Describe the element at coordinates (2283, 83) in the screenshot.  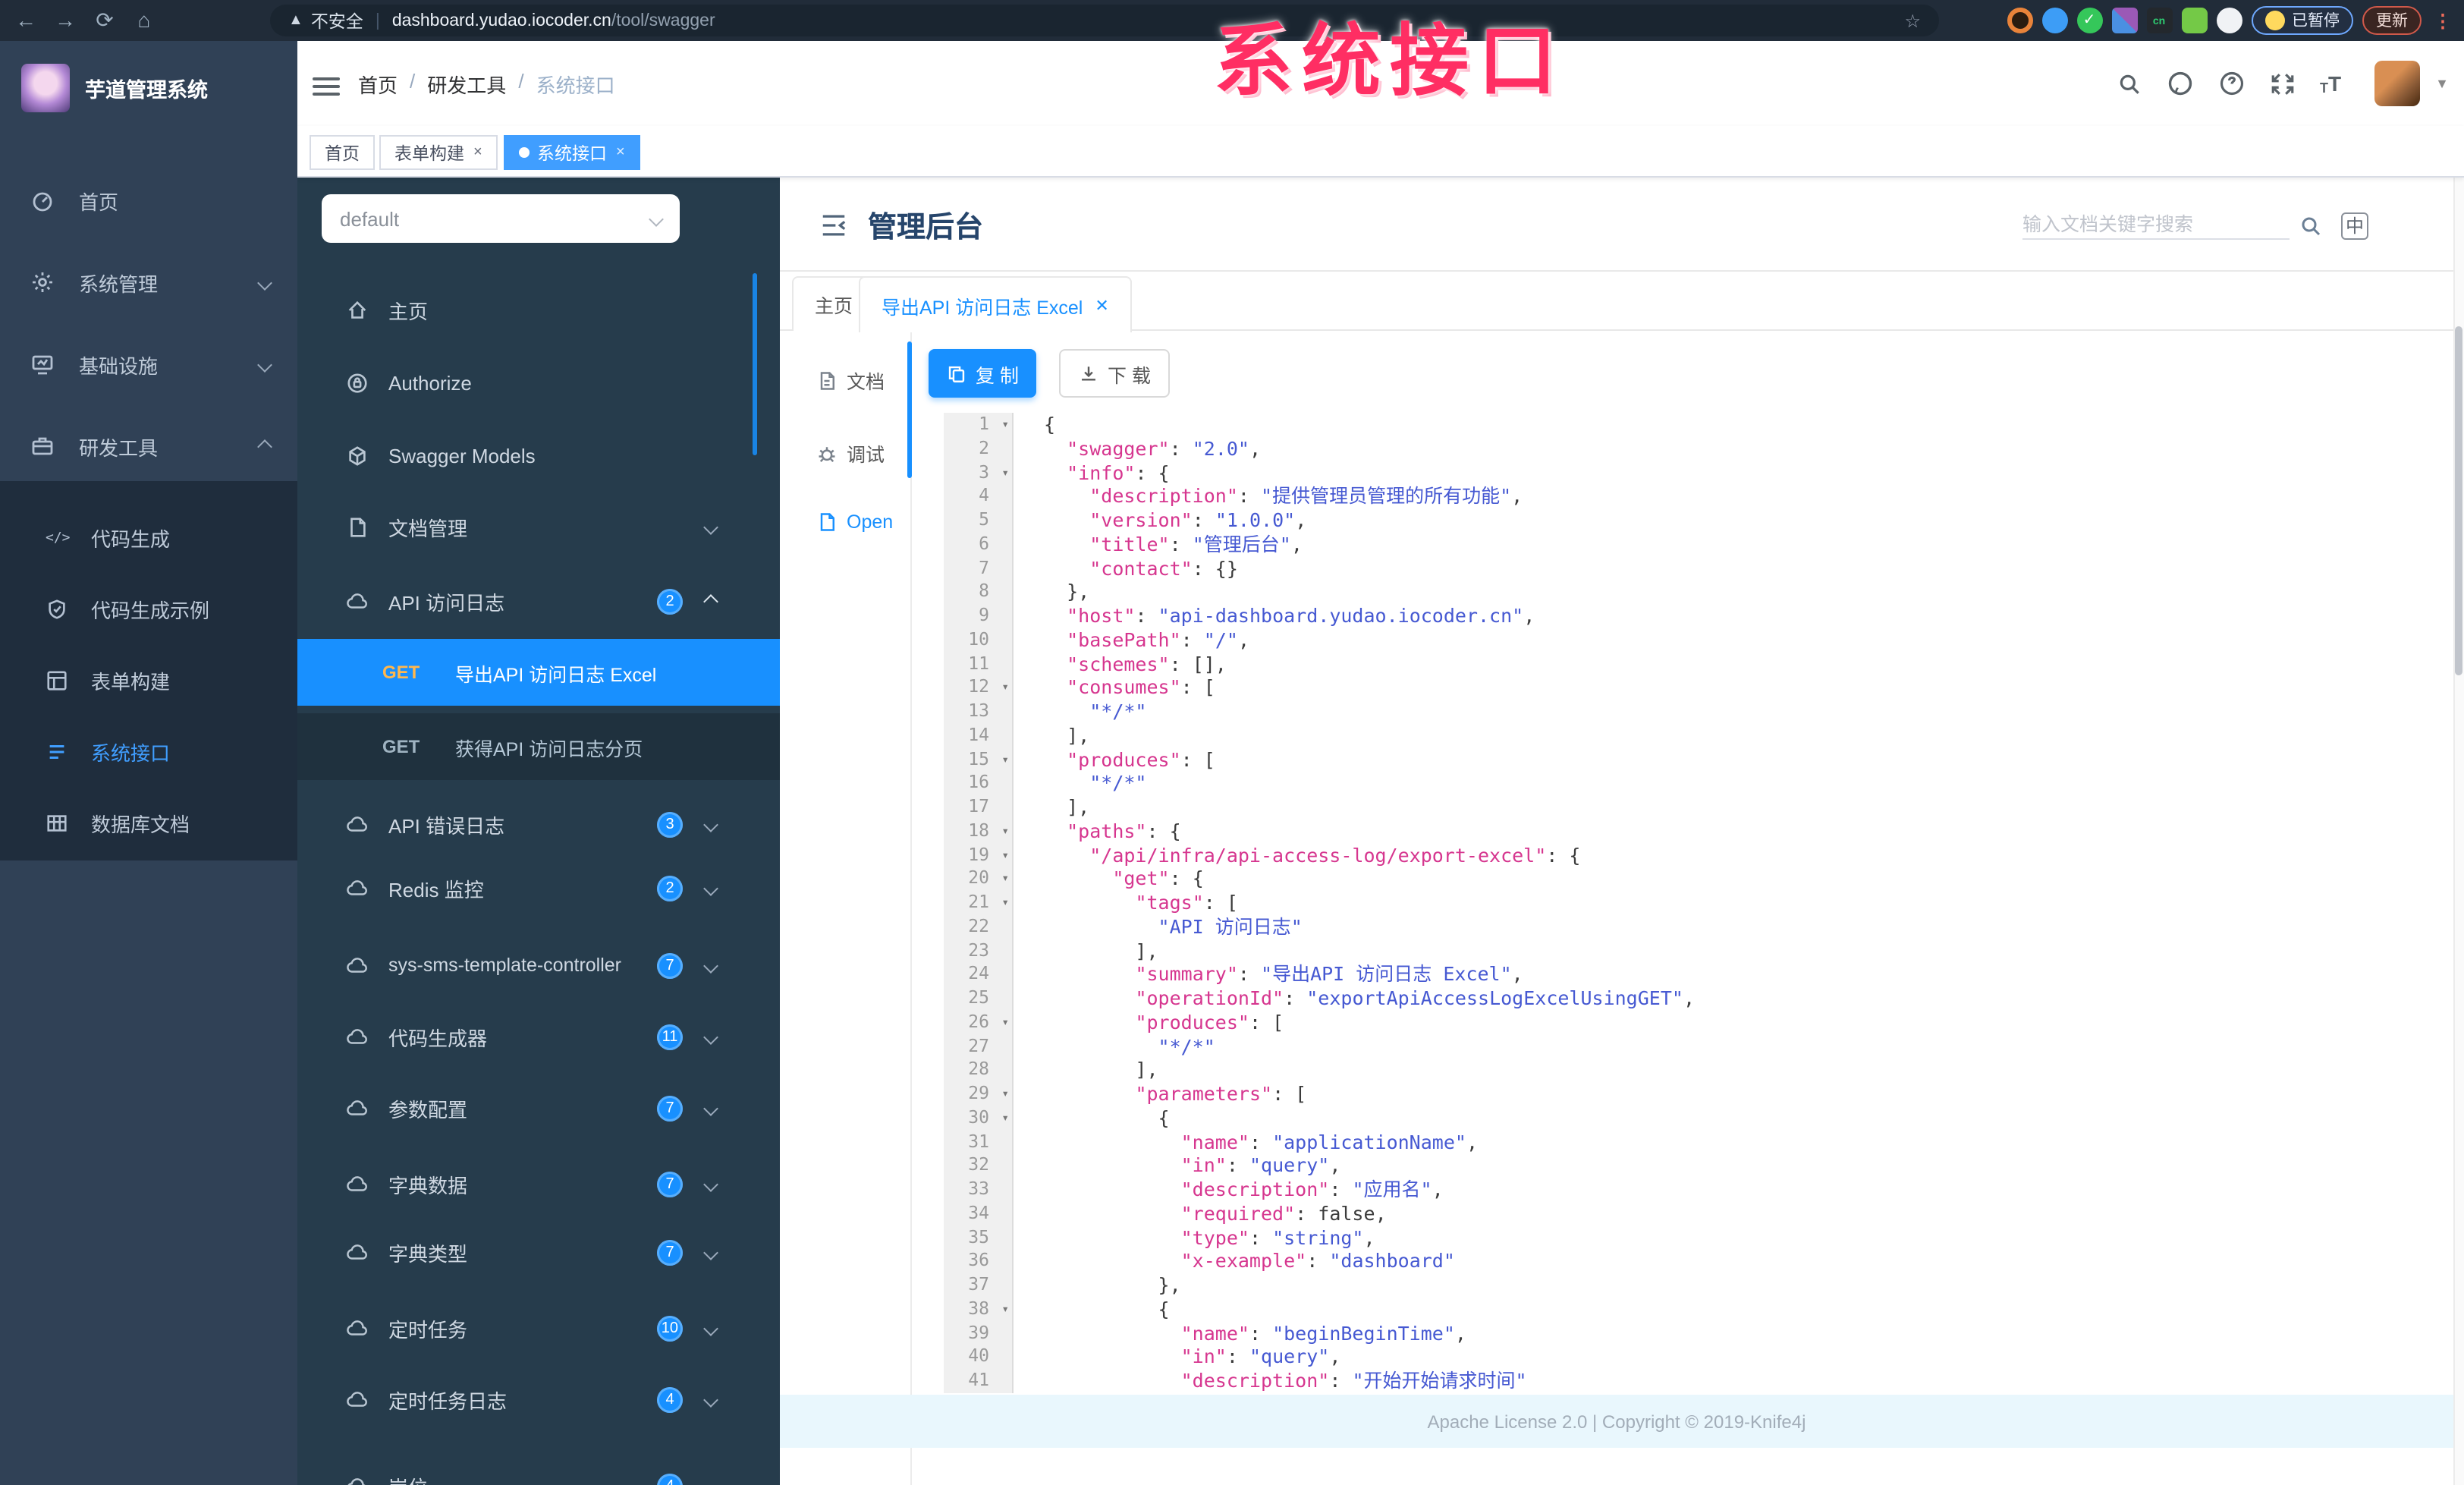
I see `fullscreen-icon` at that location.